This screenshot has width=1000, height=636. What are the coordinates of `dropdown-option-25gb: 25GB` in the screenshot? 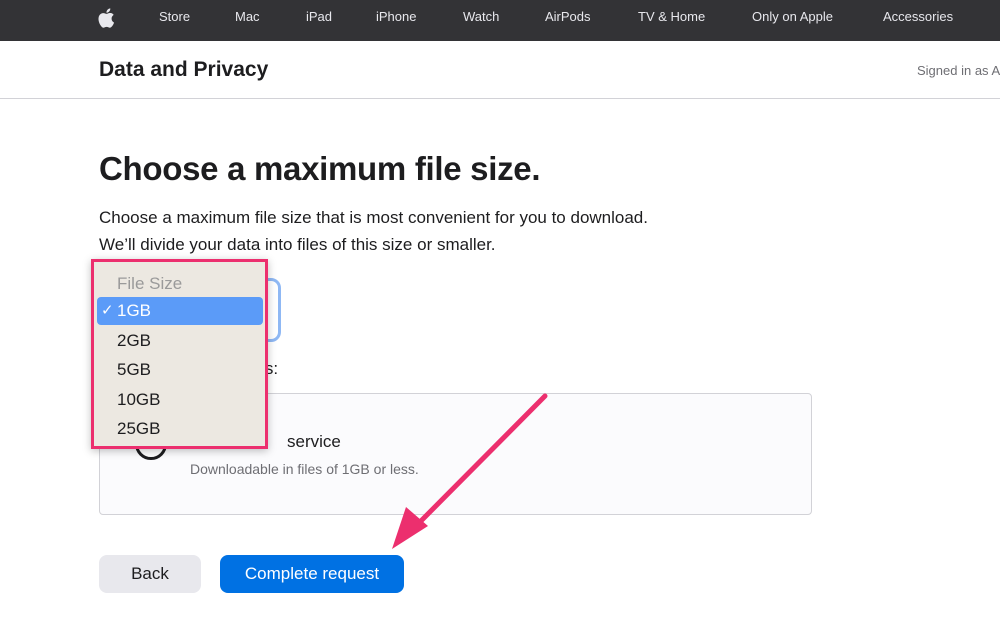 It's located at (180, 429).